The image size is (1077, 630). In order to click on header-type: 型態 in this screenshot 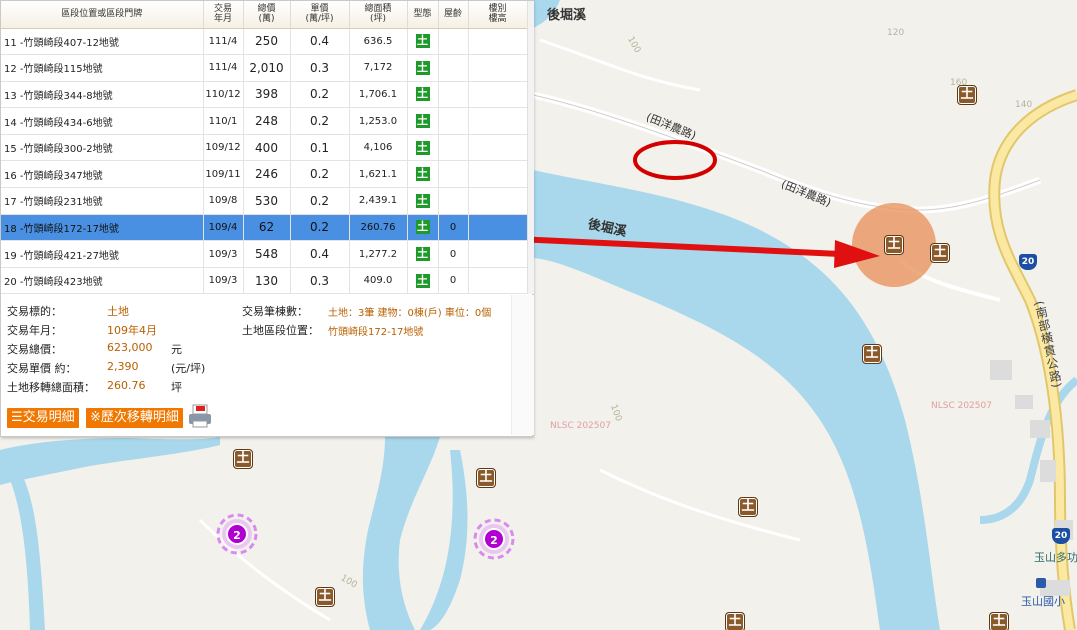, I will do `click(423, 15)`.